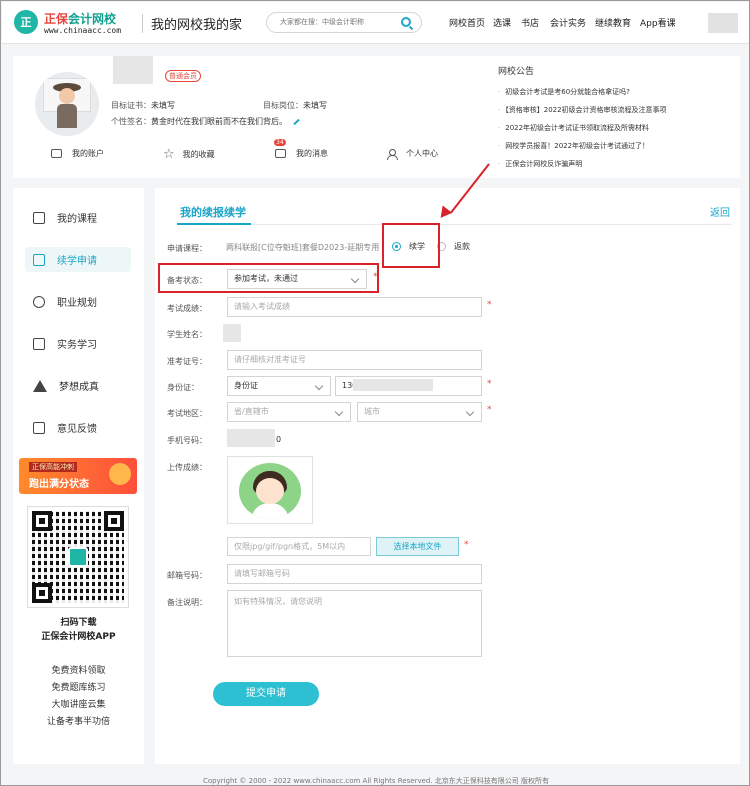 The height and width of the screenshot is (786, 750). I want to click on sidebar-item-label: 我的课程, so click(77, 219).